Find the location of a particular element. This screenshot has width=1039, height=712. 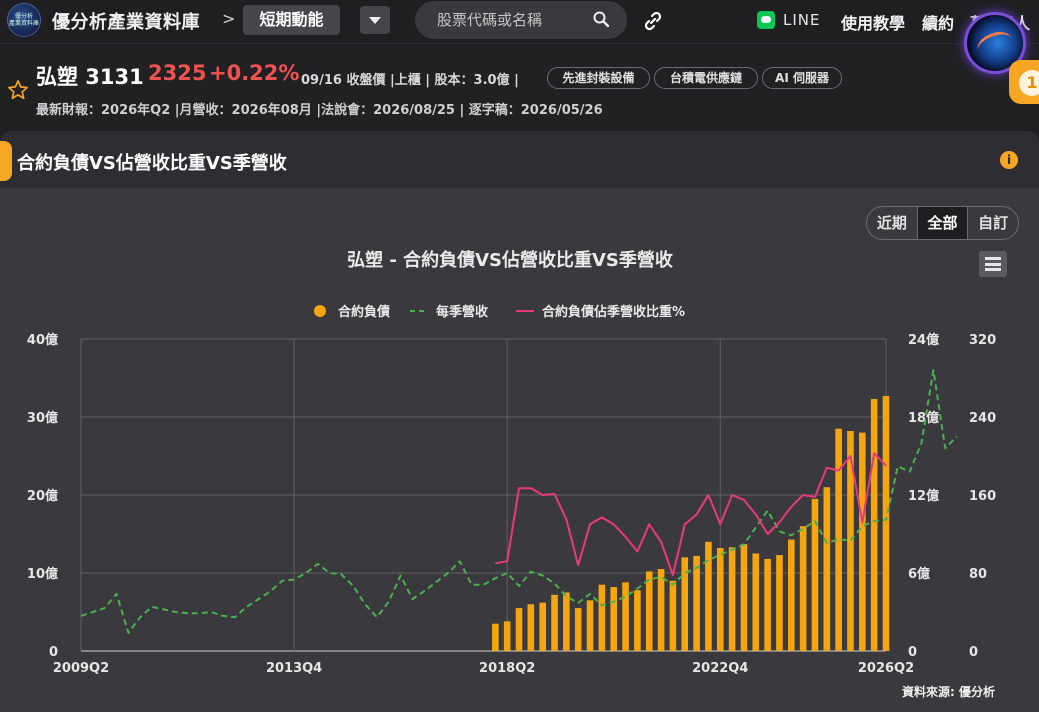

tag-ai-server: AI 伺服器 is located at coordinates (802, 78).